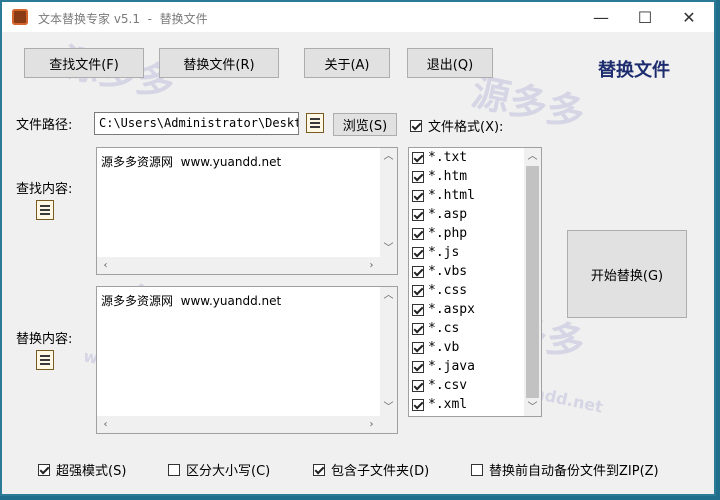 The width and height of the screenshot is (720, 500). Describe the element at coordinates (475, 176) in the screenshot. I see `format-item: *.htm` at that location.